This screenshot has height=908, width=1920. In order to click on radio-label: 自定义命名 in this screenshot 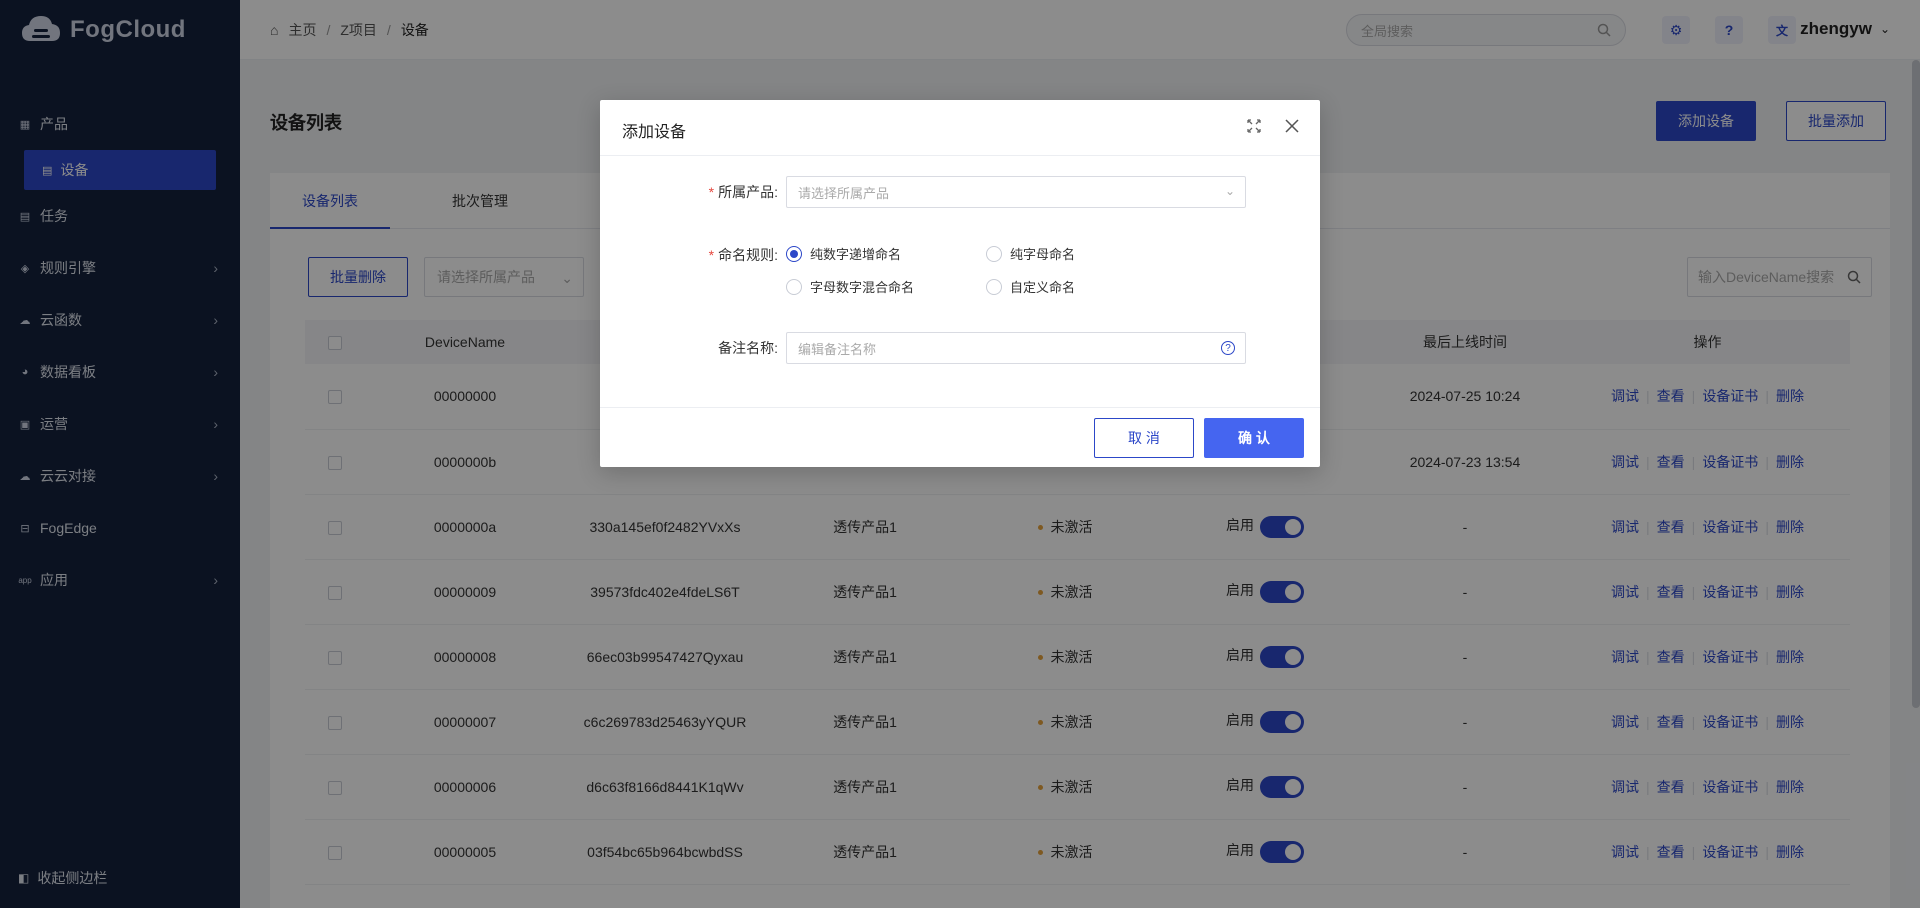, I will do `click(1043, 287)`.